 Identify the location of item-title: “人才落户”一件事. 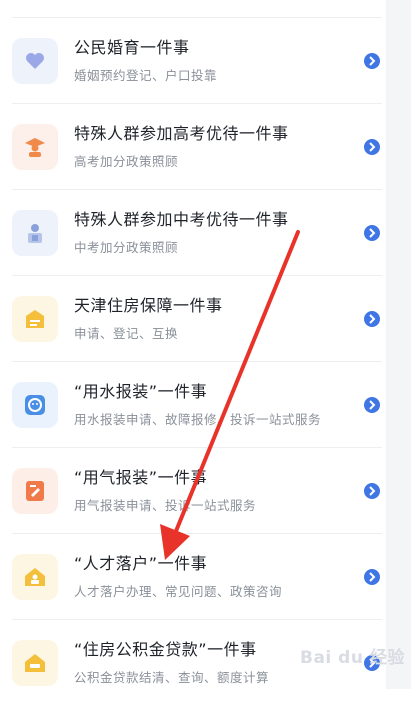
(141, 563).